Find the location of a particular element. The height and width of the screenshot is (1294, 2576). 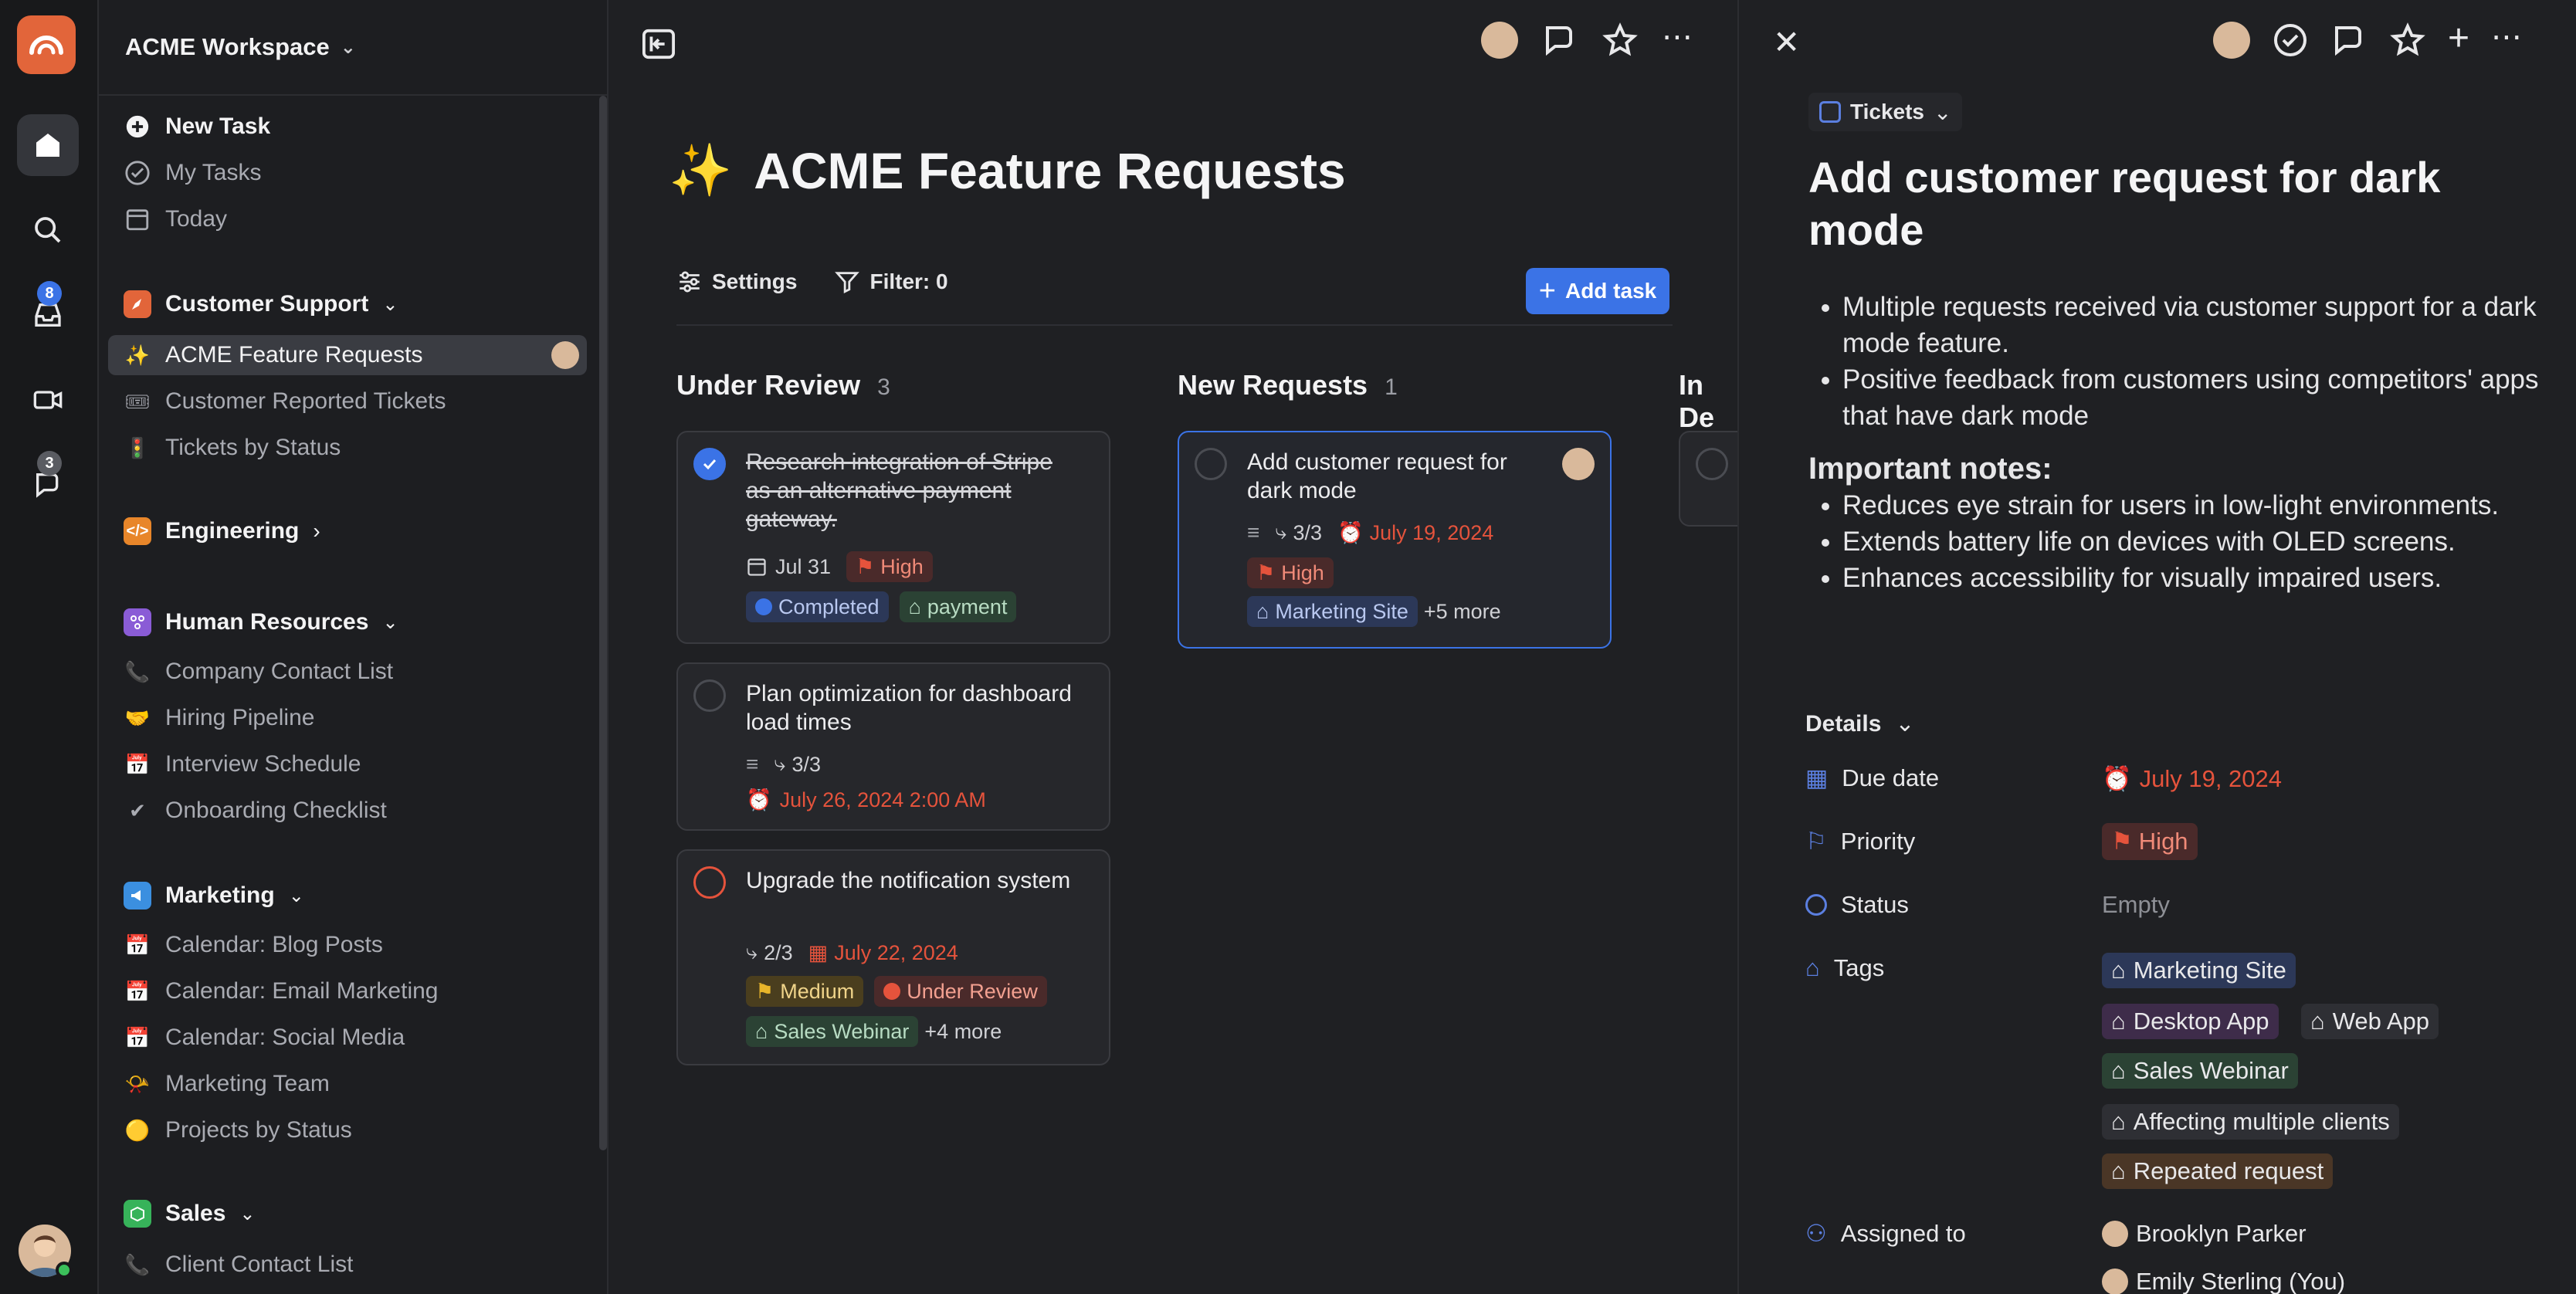

sidebar-item-projects-by-status: 🟡 Projects by Status is located at coordinates (347, 1130).